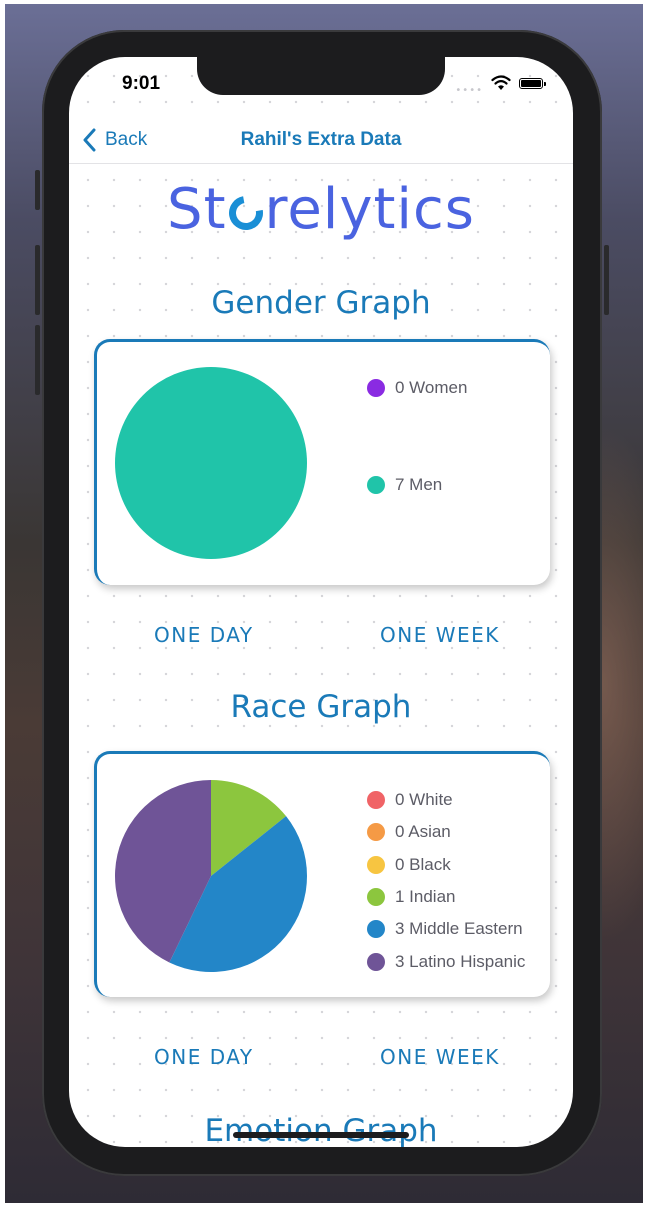 This screenshot has width=646, height=1206. I want to click on race-pie-chart, so click(211, 876).